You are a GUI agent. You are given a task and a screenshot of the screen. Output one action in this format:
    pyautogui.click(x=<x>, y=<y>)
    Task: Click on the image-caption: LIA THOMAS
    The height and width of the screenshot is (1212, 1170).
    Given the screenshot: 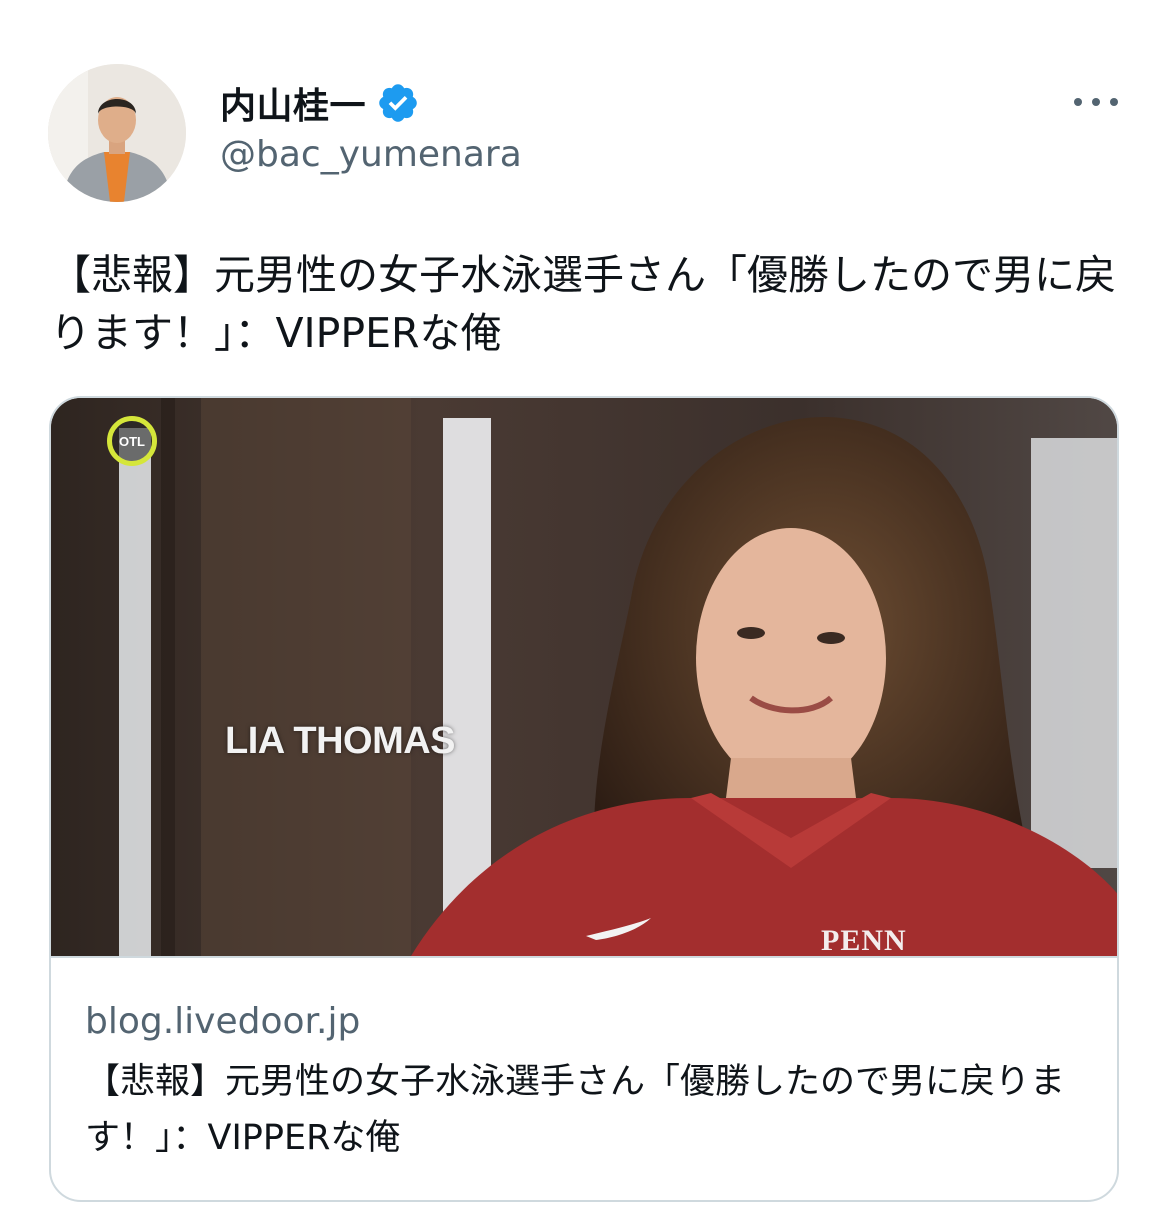 What is the action you would take?
    pyautogui.click(x=340, y=741)
    